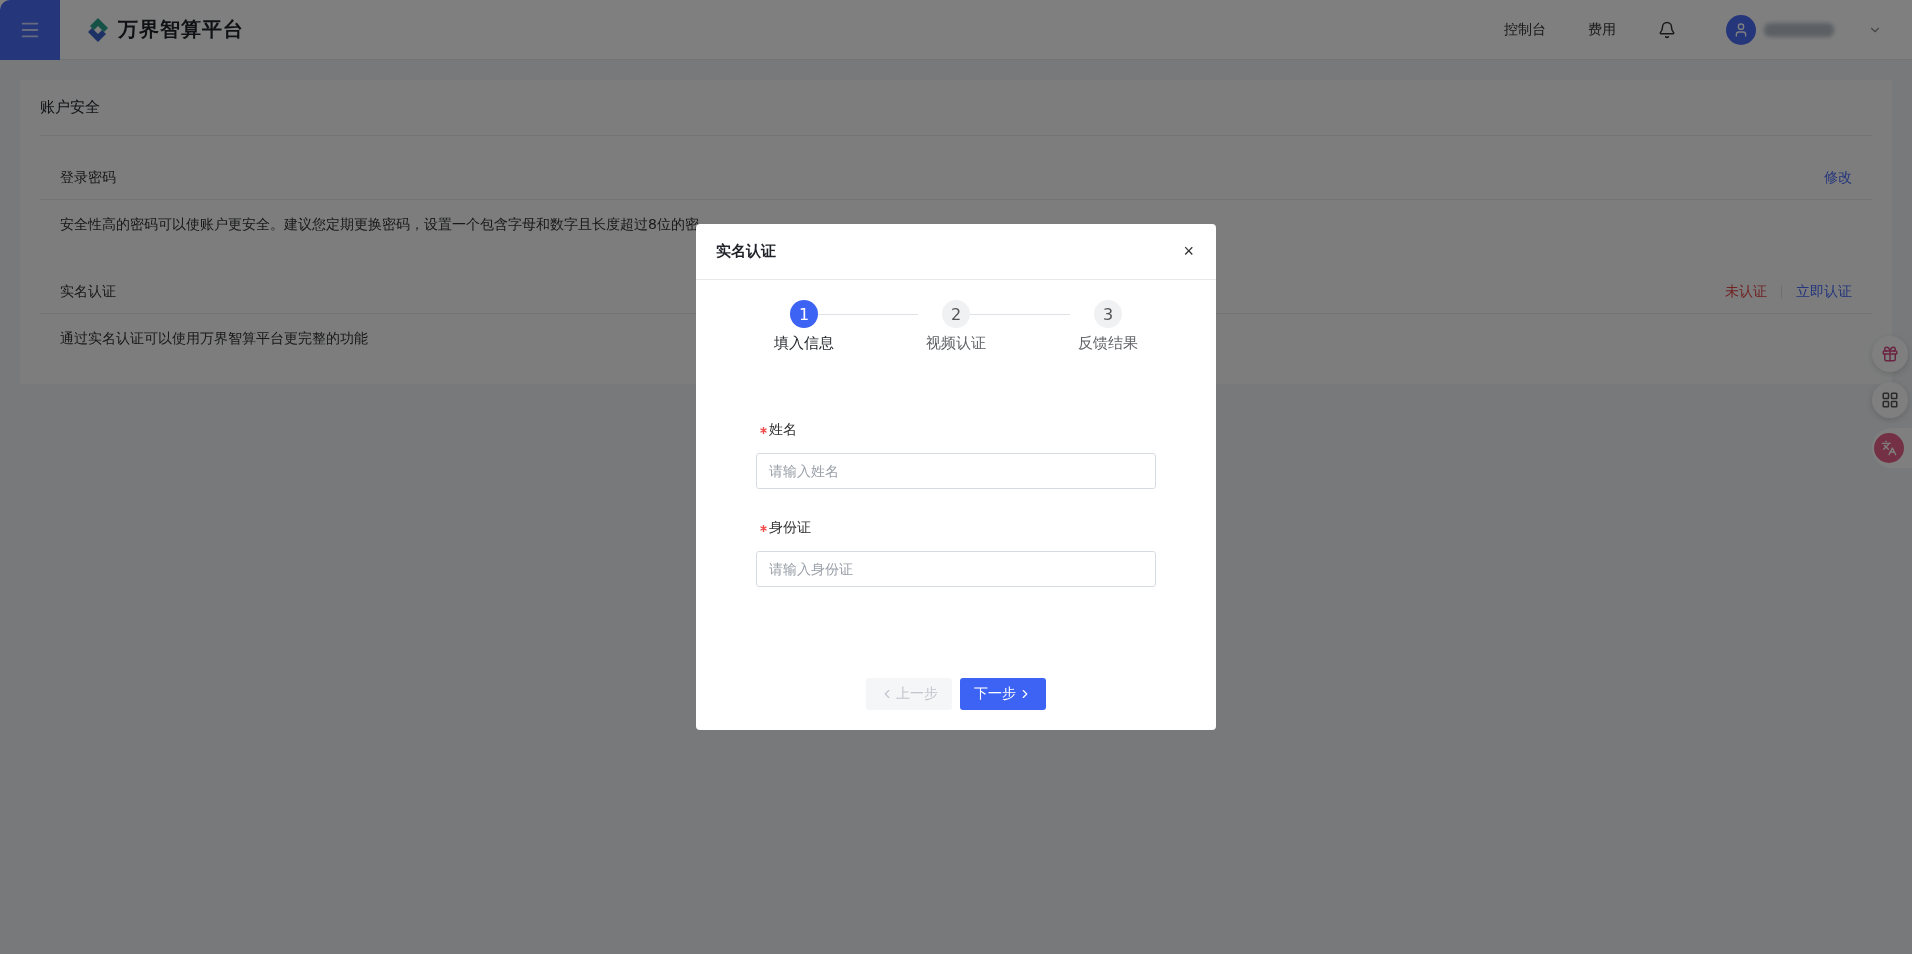  Describe the element at coordinates (1746, 291) in the screenshot. I see `status-text: 未认证` at that location.